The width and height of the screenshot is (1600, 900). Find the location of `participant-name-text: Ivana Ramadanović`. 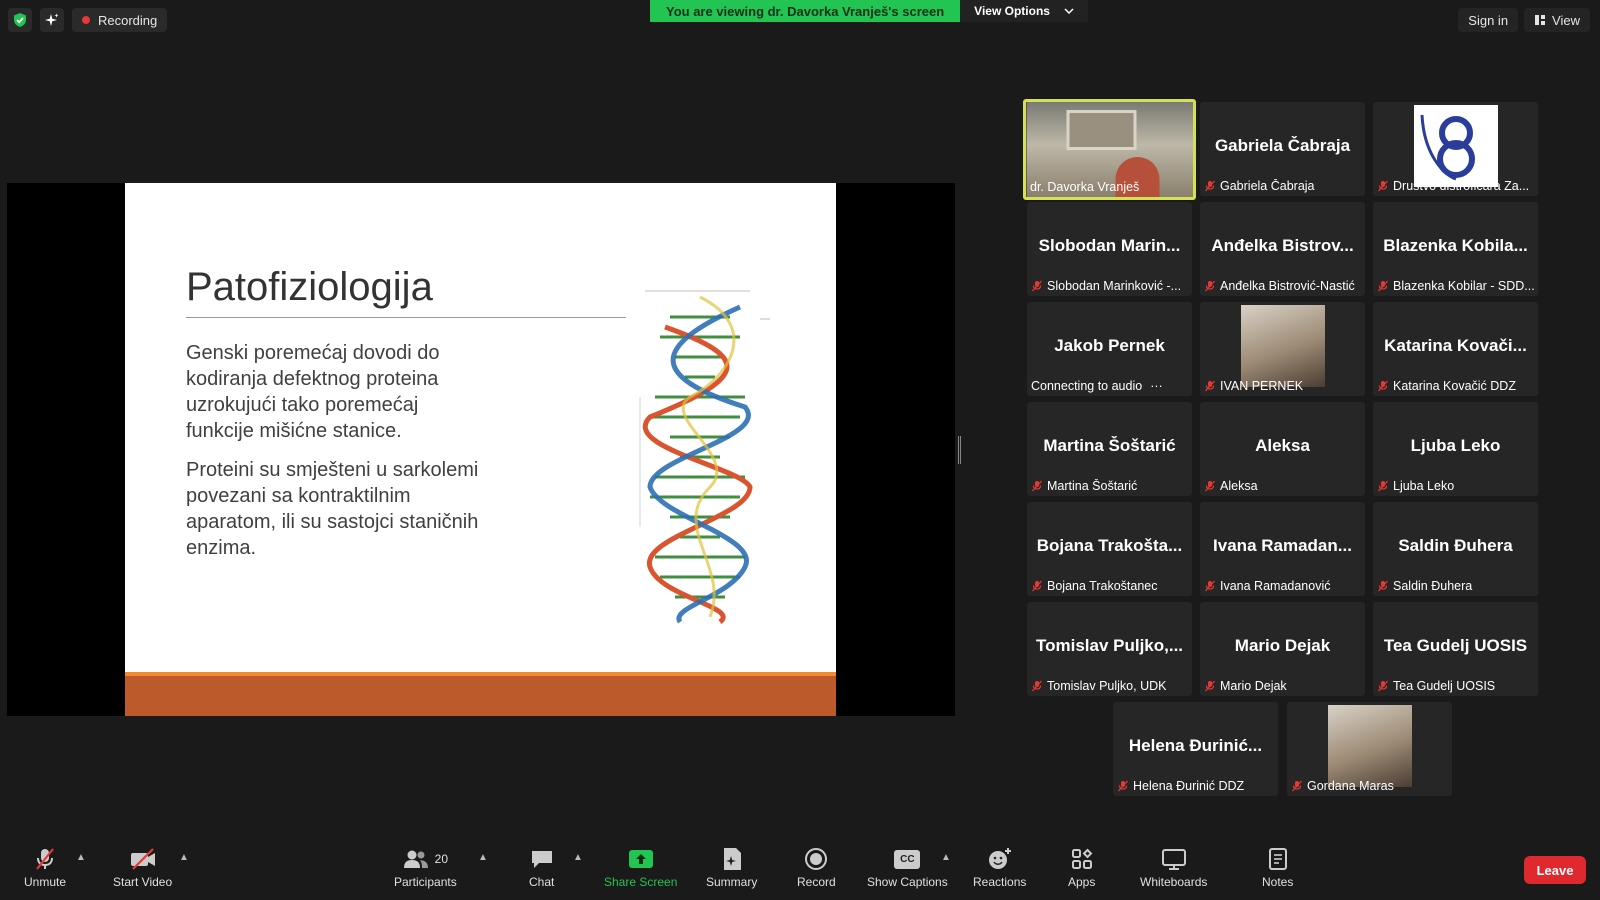

participant-name-text: Ivana Ramadanović is located at coordinates (1275, 586).